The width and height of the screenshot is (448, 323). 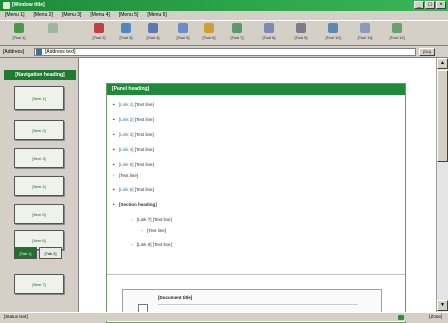 What do you see at coordinates (301, 33) in the screenshot?
I see `print-button: [Tool 9]` at bounding box center [301, 33].